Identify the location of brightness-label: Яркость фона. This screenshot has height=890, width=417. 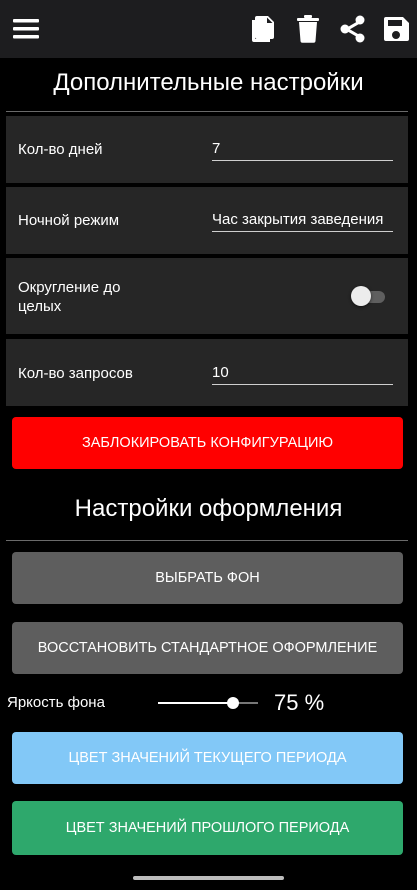
(56, 702).